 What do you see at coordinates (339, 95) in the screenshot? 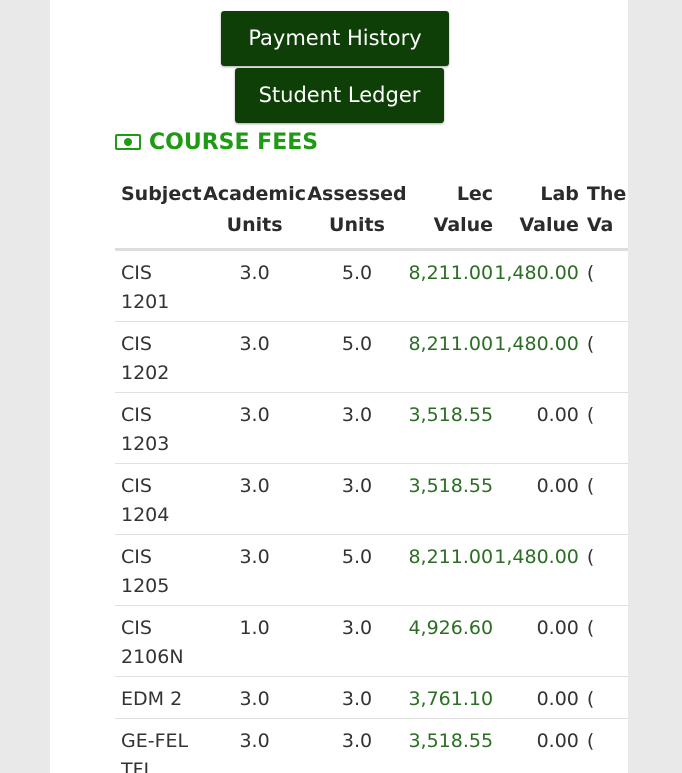
I see `student-ledger-button: Student Ledger` at bounding box center [339, 95].